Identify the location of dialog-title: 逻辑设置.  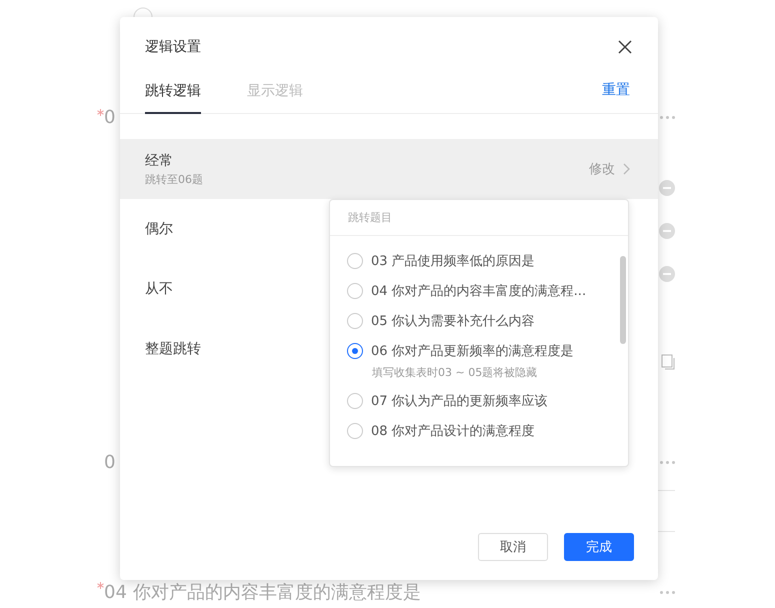
(173, 47).